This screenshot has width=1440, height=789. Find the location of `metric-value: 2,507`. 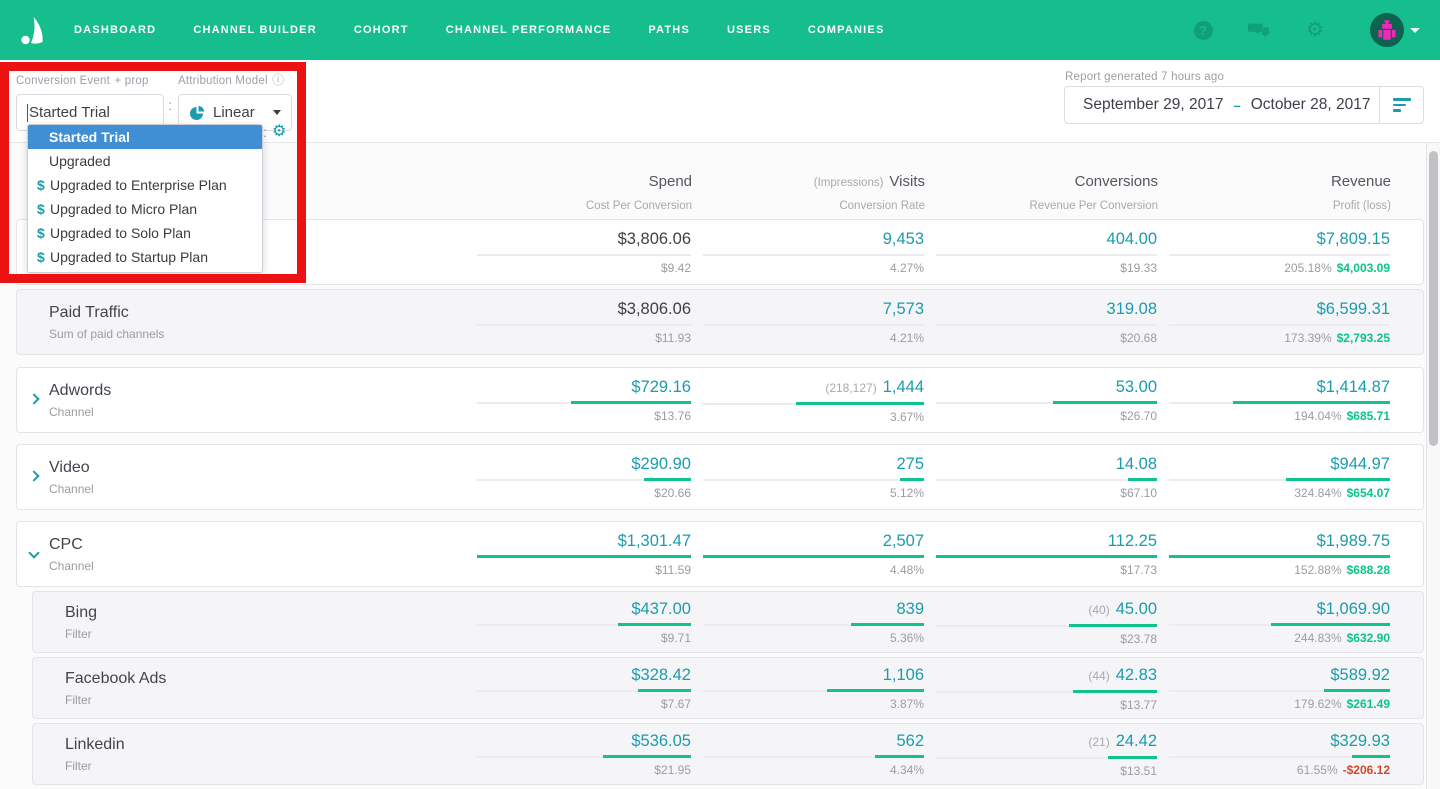

metric-value: 2,507 is located at coordinates (903, 541).